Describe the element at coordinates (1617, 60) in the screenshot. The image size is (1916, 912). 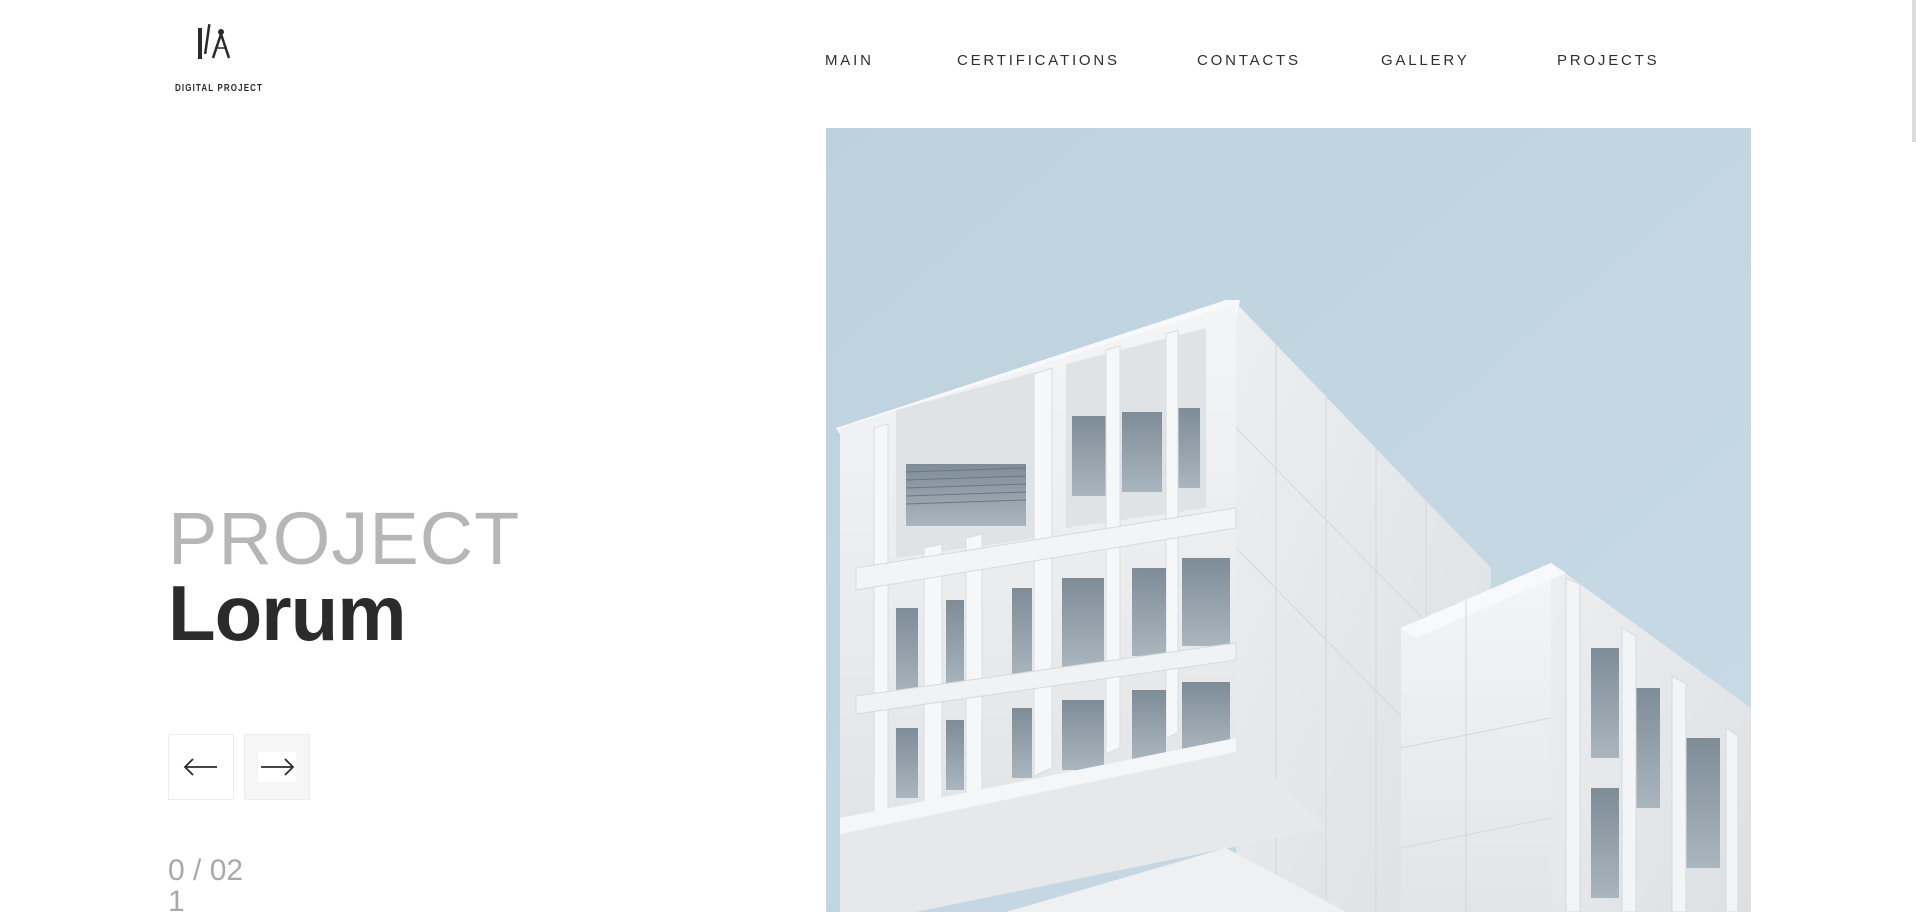
I see `nav-item-projects: PROJECTS` at that location.